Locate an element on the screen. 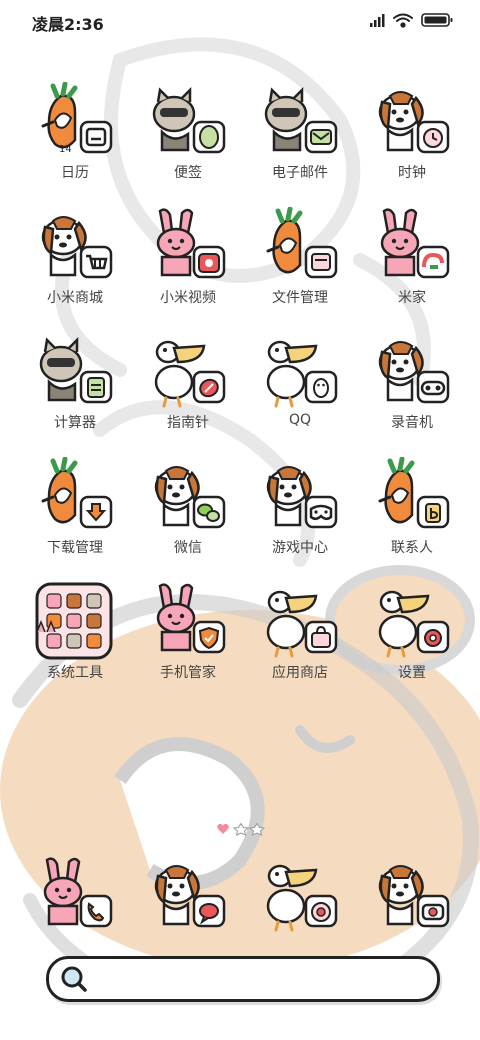 The height and width of the screenshot is (1040, 480). app-label: 下载管理 is located at coordinates (75, 548).